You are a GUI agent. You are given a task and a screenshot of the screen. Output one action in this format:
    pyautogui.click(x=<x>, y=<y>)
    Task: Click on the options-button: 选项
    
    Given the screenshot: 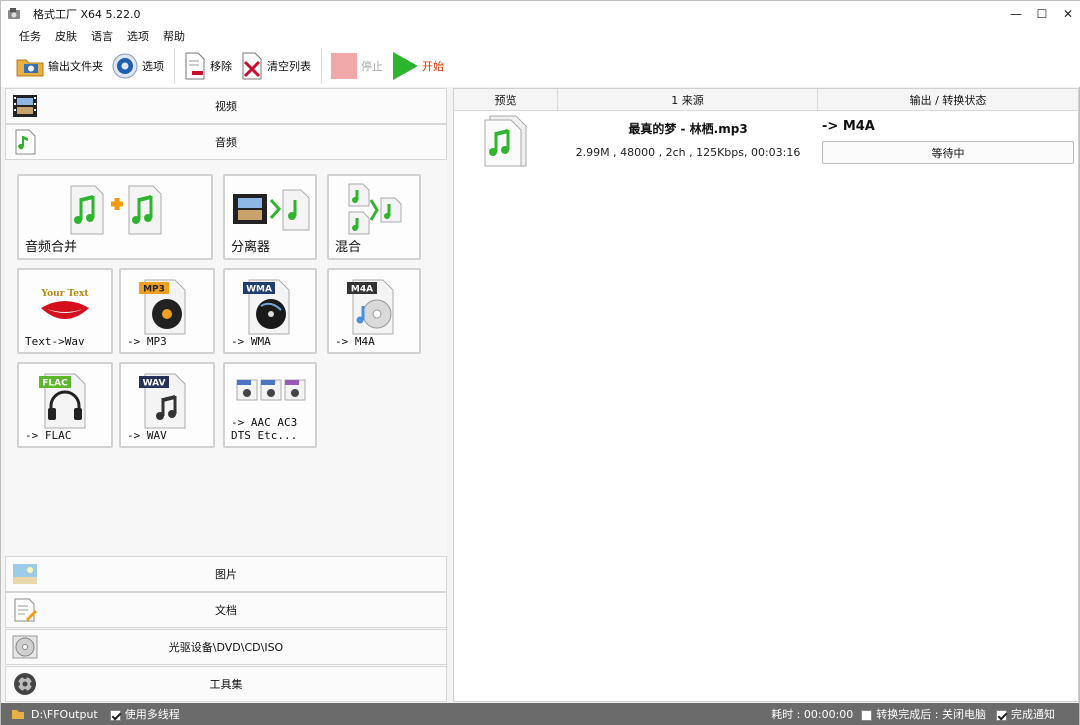 What is the action you would take?
    pyautogui.click(x=137, y=66)
    